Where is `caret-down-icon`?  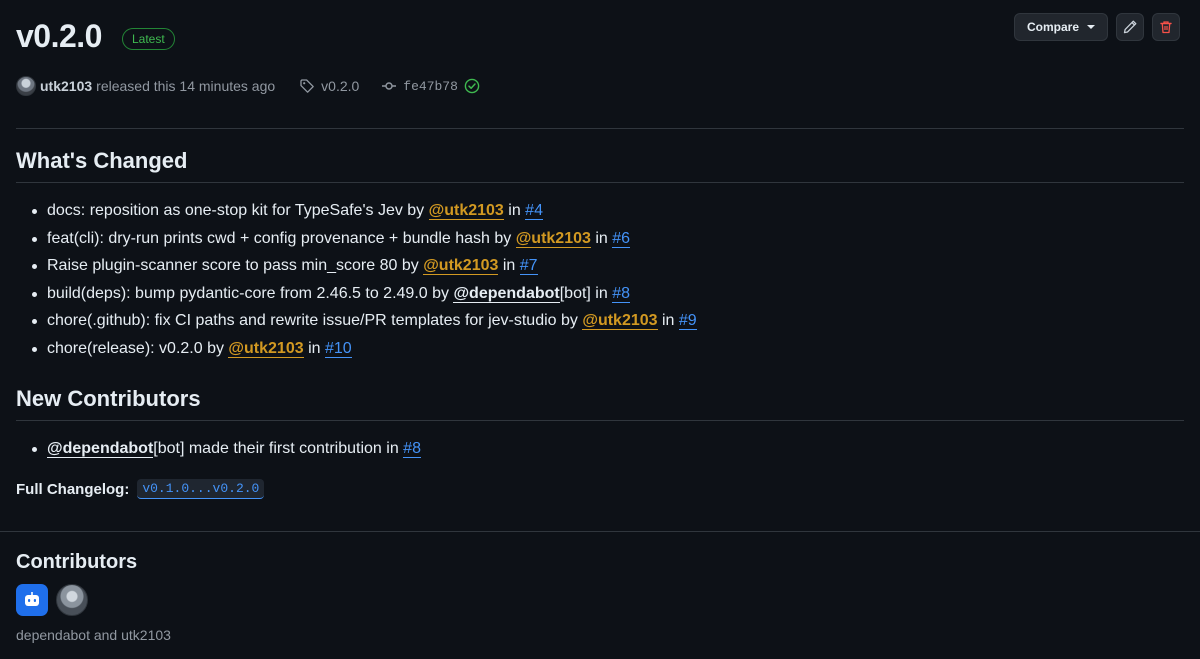
caret-down-icon is located at coordinates (1091, 27).